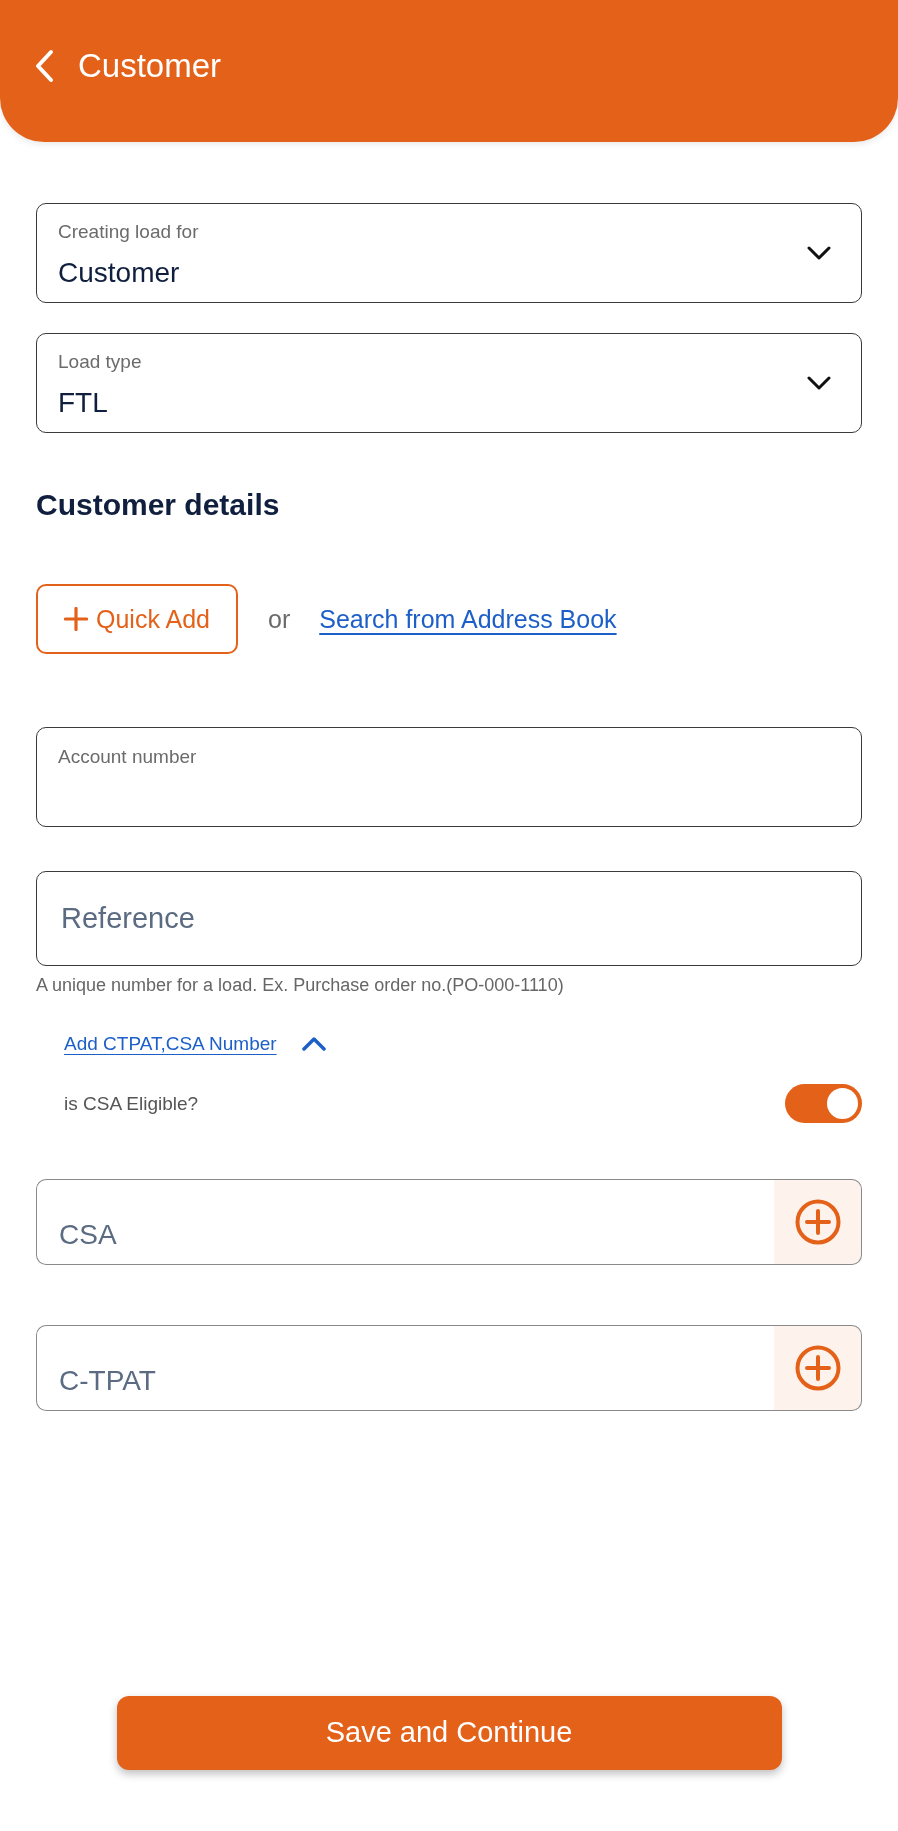 The width and height of the screenshot is (898, 1831). Describe the element at coordinates (449, 383) in the screenshot. I see `dropdown-field: Load type FTL` at that location.